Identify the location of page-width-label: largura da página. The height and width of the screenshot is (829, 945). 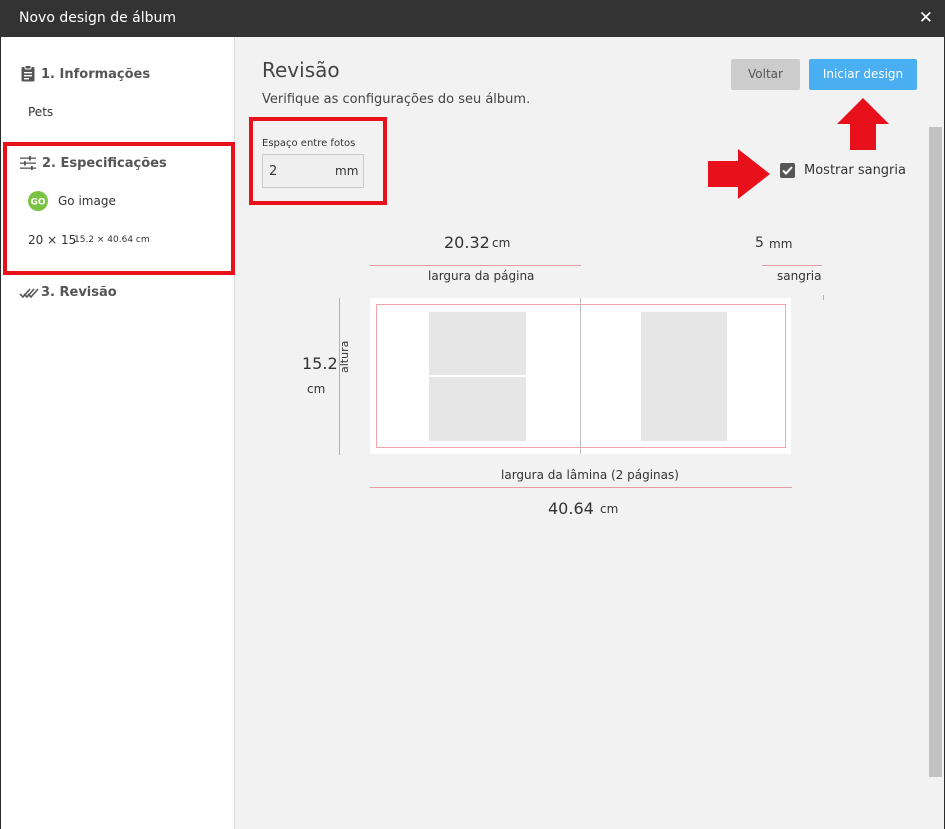
(481, 276).